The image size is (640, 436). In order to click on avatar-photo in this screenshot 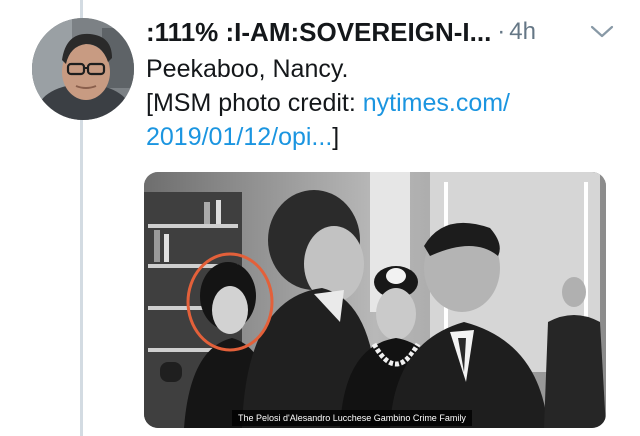, I will do `click(83, 69)`.